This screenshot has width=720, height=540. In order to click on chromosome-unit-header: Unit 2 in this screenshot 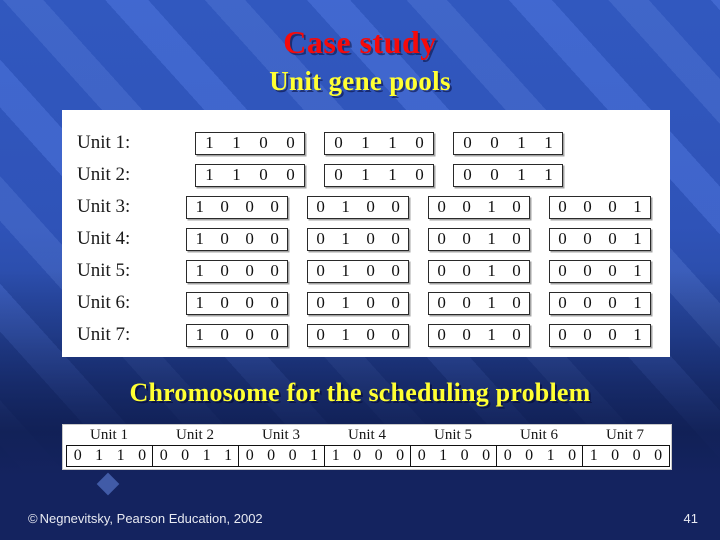, I will do `click(195, 435)`.